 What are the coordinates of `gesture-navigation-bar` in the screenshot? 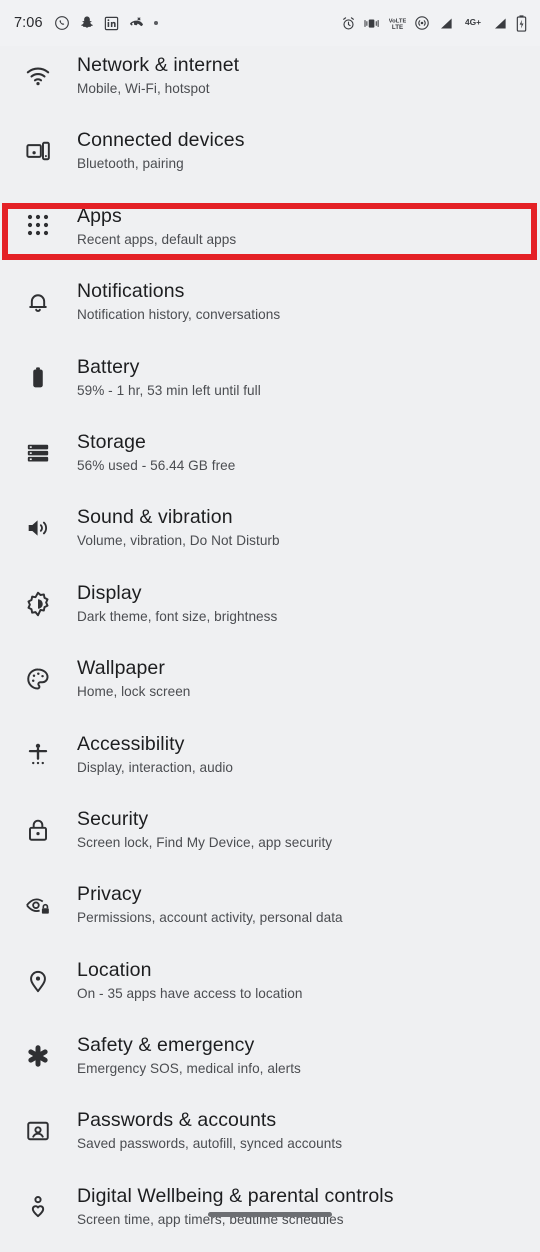 It's located at (270, 1214).